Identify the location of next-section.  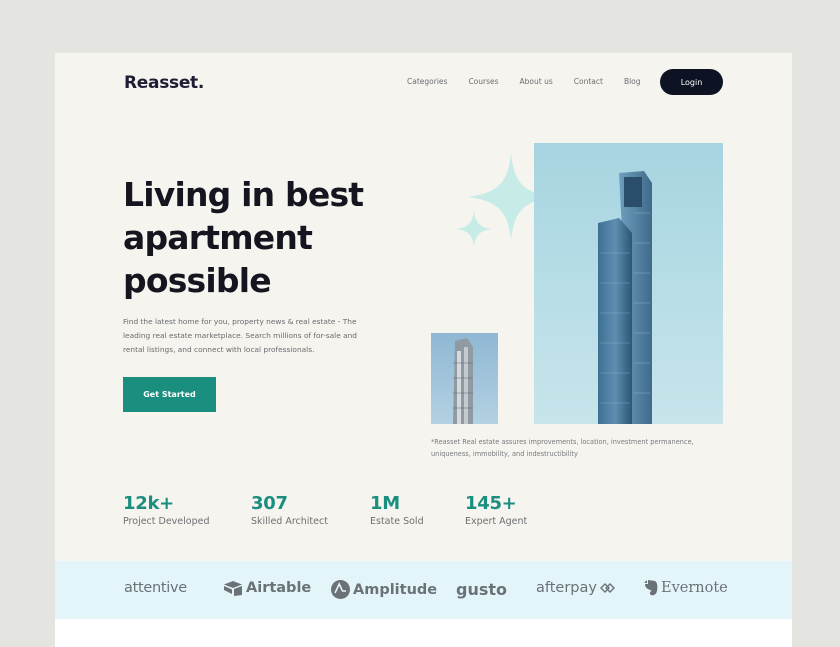
(423, 633).